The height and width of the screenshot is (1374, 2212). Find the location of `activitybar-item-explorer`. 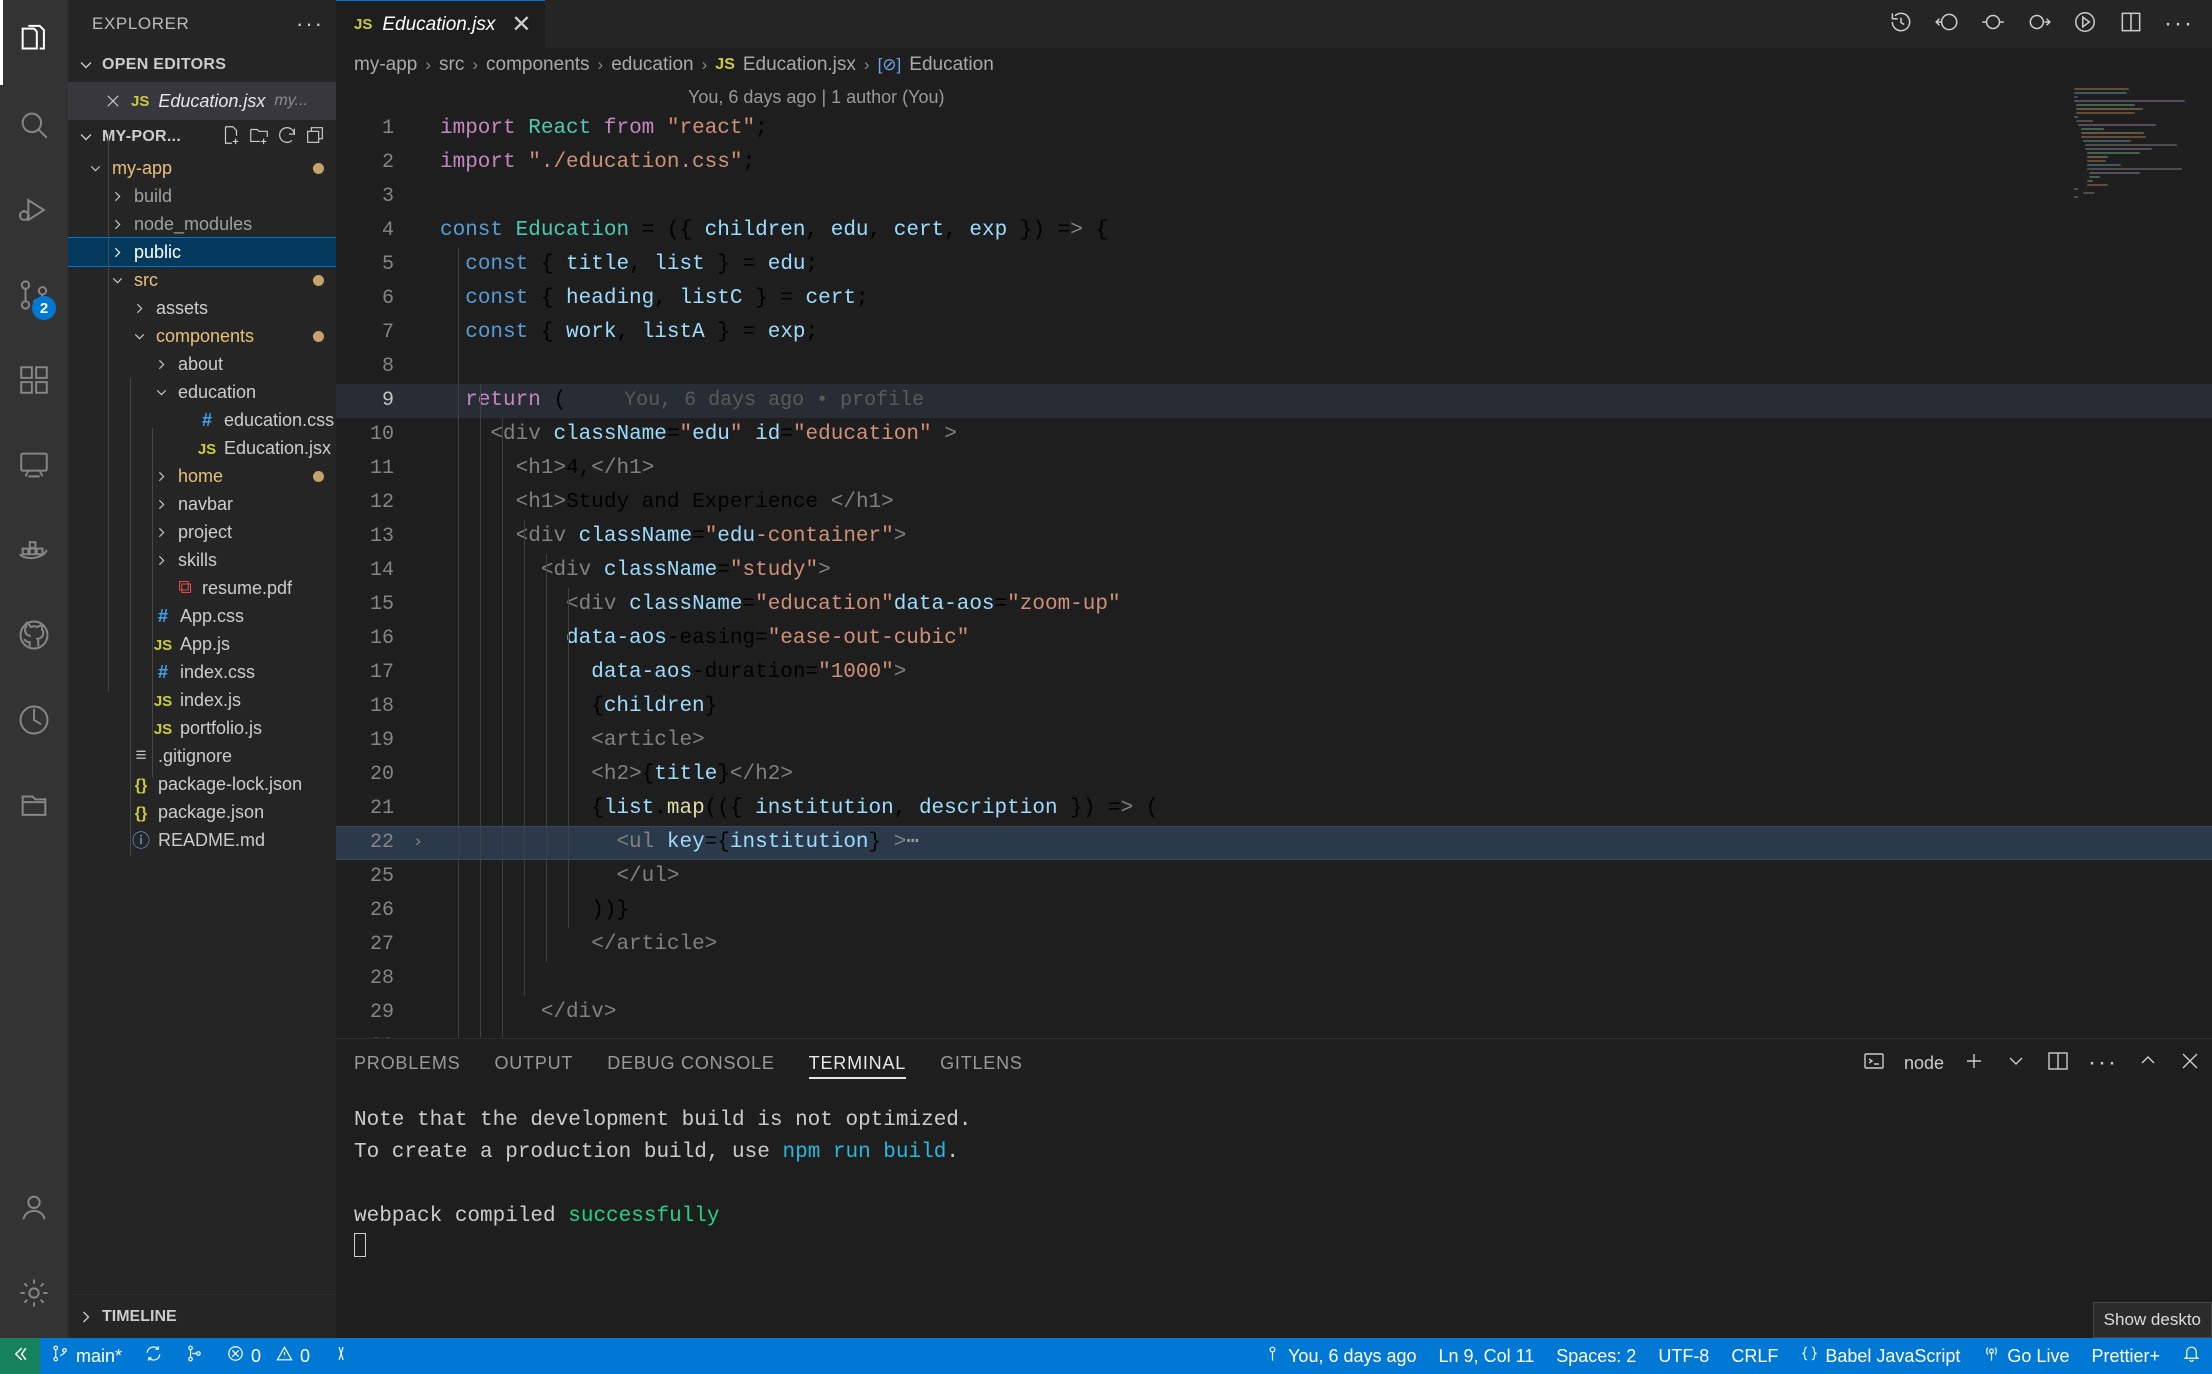

activitybar-item-explorer is located at coordinates (34, 42).